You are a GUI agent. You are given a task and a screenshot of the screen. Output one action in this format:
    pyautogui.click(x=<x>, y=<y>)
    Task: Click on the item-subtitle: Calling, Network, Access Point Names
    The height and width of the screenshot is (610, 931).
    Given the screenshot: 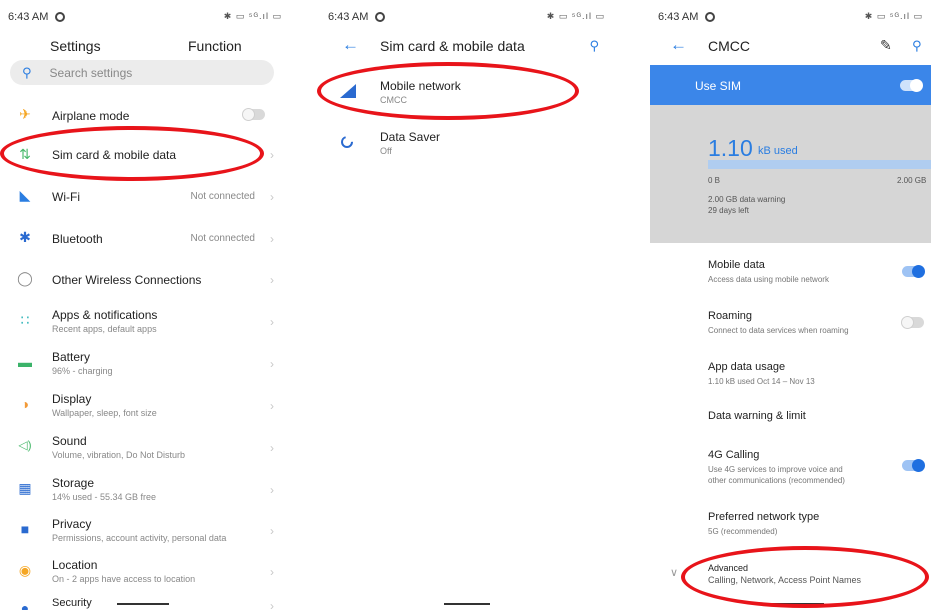 What is the action you would take?
    pyautogui.click(x=785, y=580)
    